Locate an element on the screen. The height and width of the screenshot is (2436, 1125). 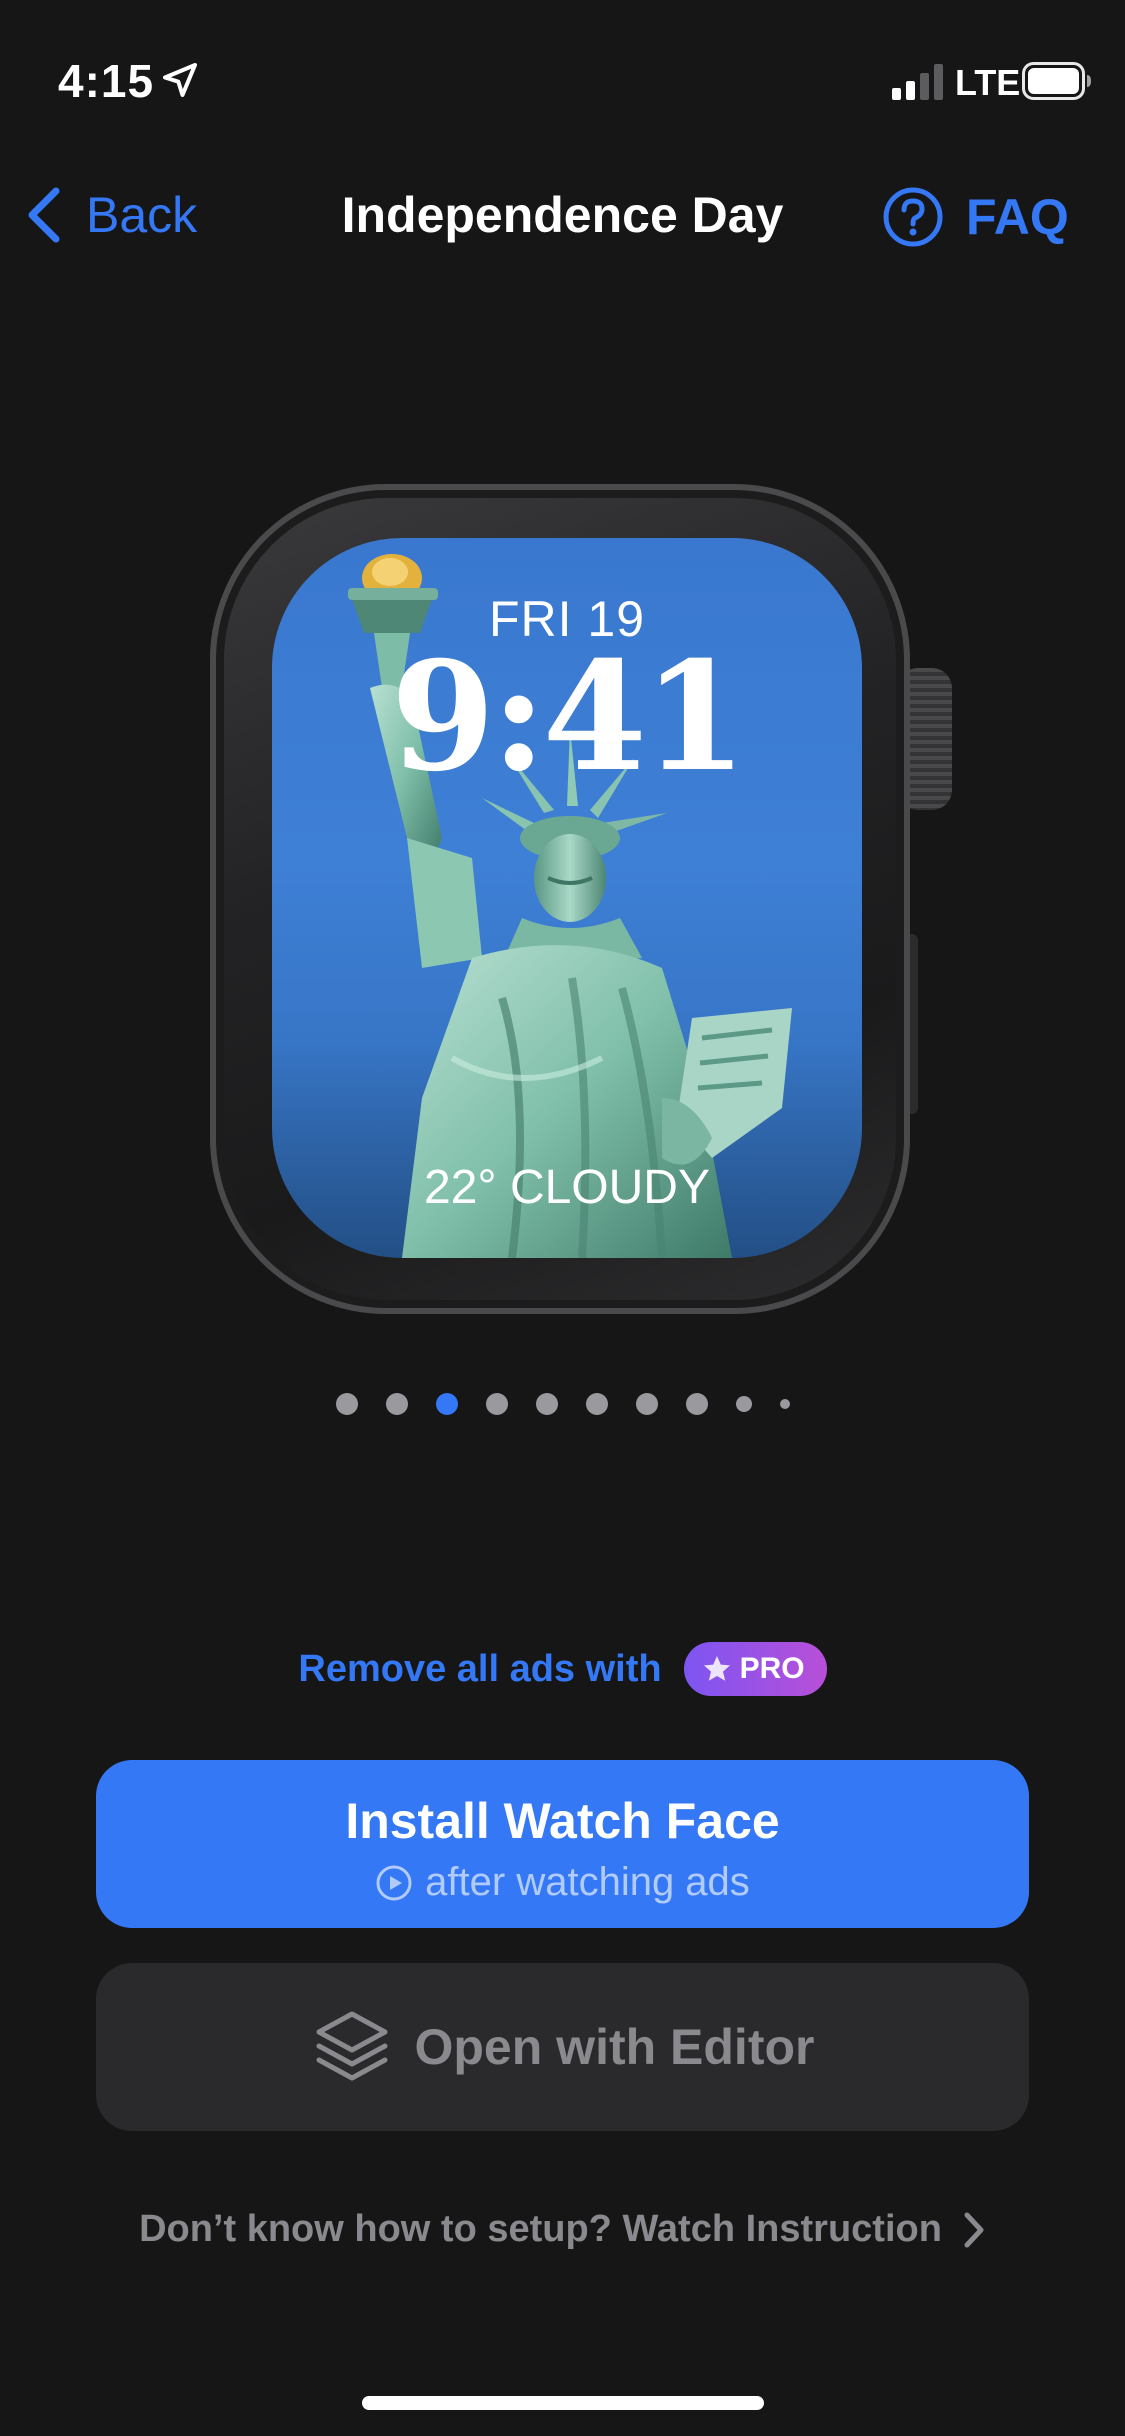
question-circle-icon is located at coordinates (913, 217).